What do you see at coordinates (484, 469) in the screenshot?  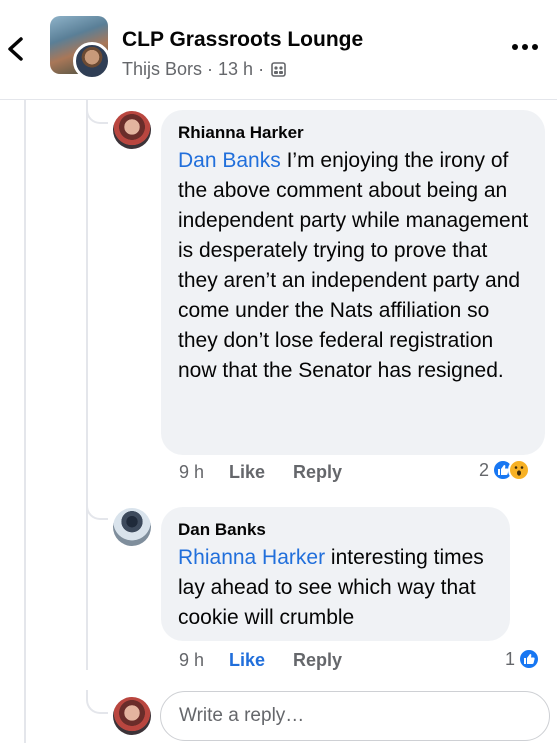 I see `reaction-count: 2` at bounding box center [484, 469].